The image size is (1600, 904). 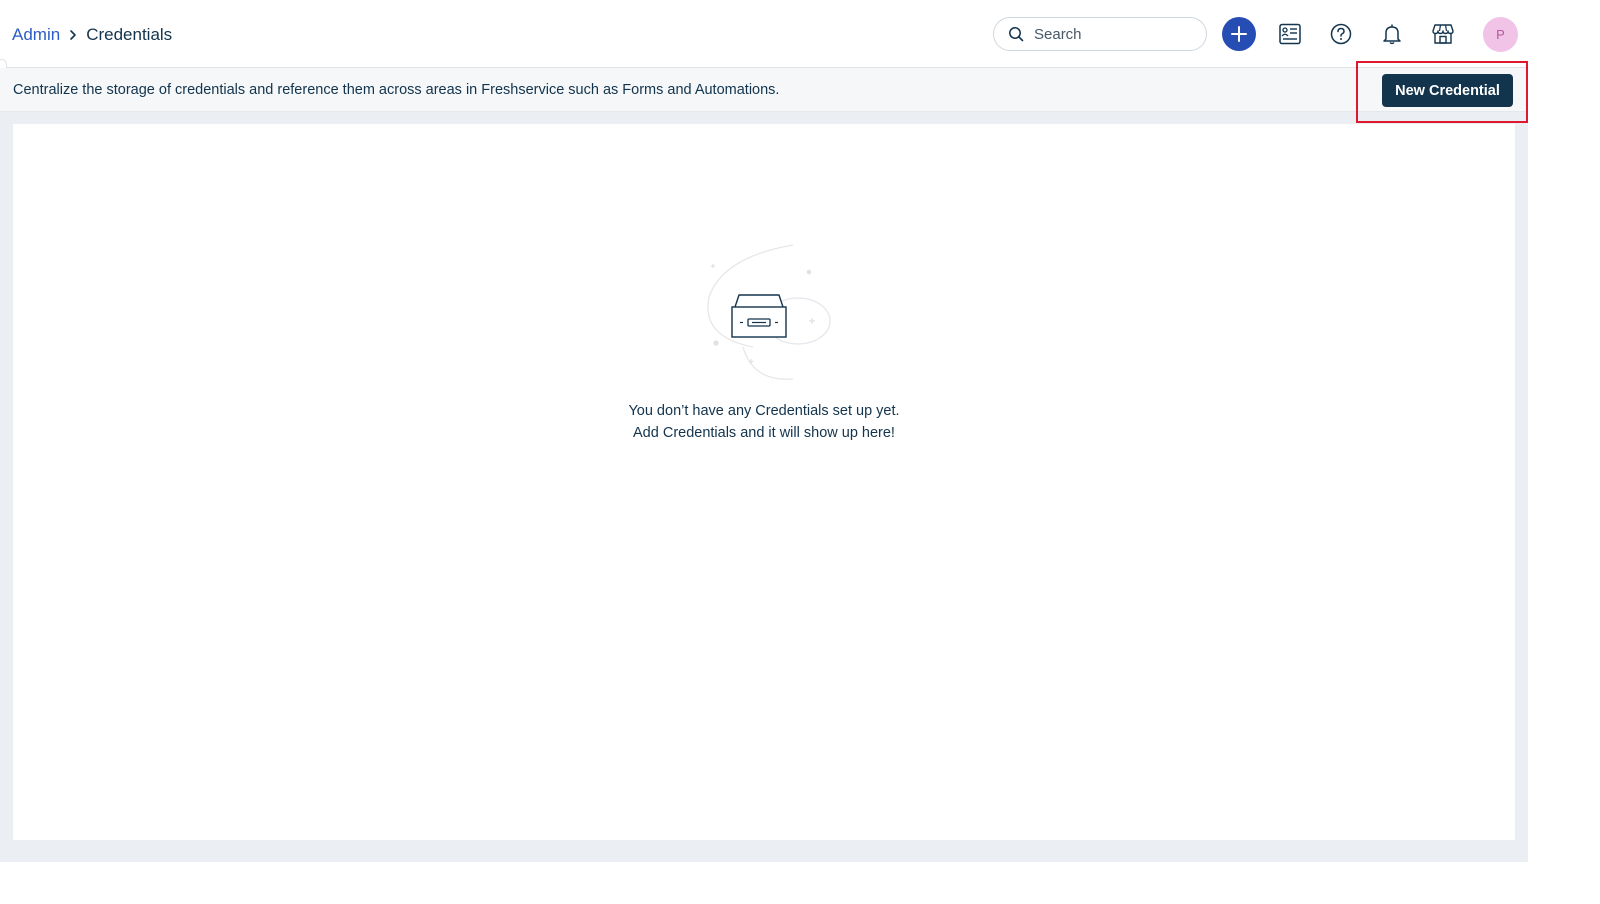 I want to click on help-icon, so click(x=1341, y=34).